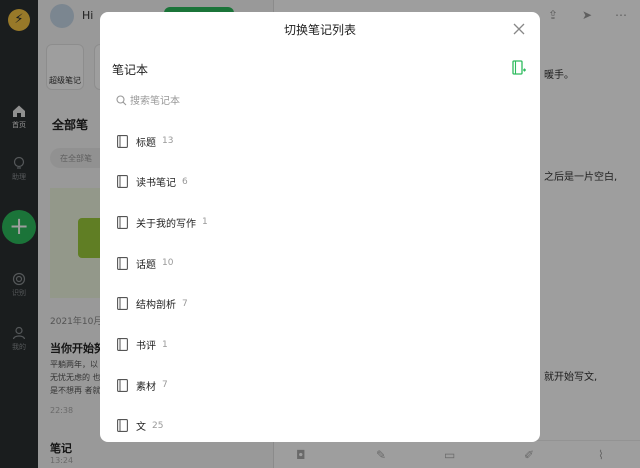 The width and height of the screenshot is (640, 468). Describe the element at coordinates (146, 387) in the screenshot. I see `notebook-name: 素材` at that location.